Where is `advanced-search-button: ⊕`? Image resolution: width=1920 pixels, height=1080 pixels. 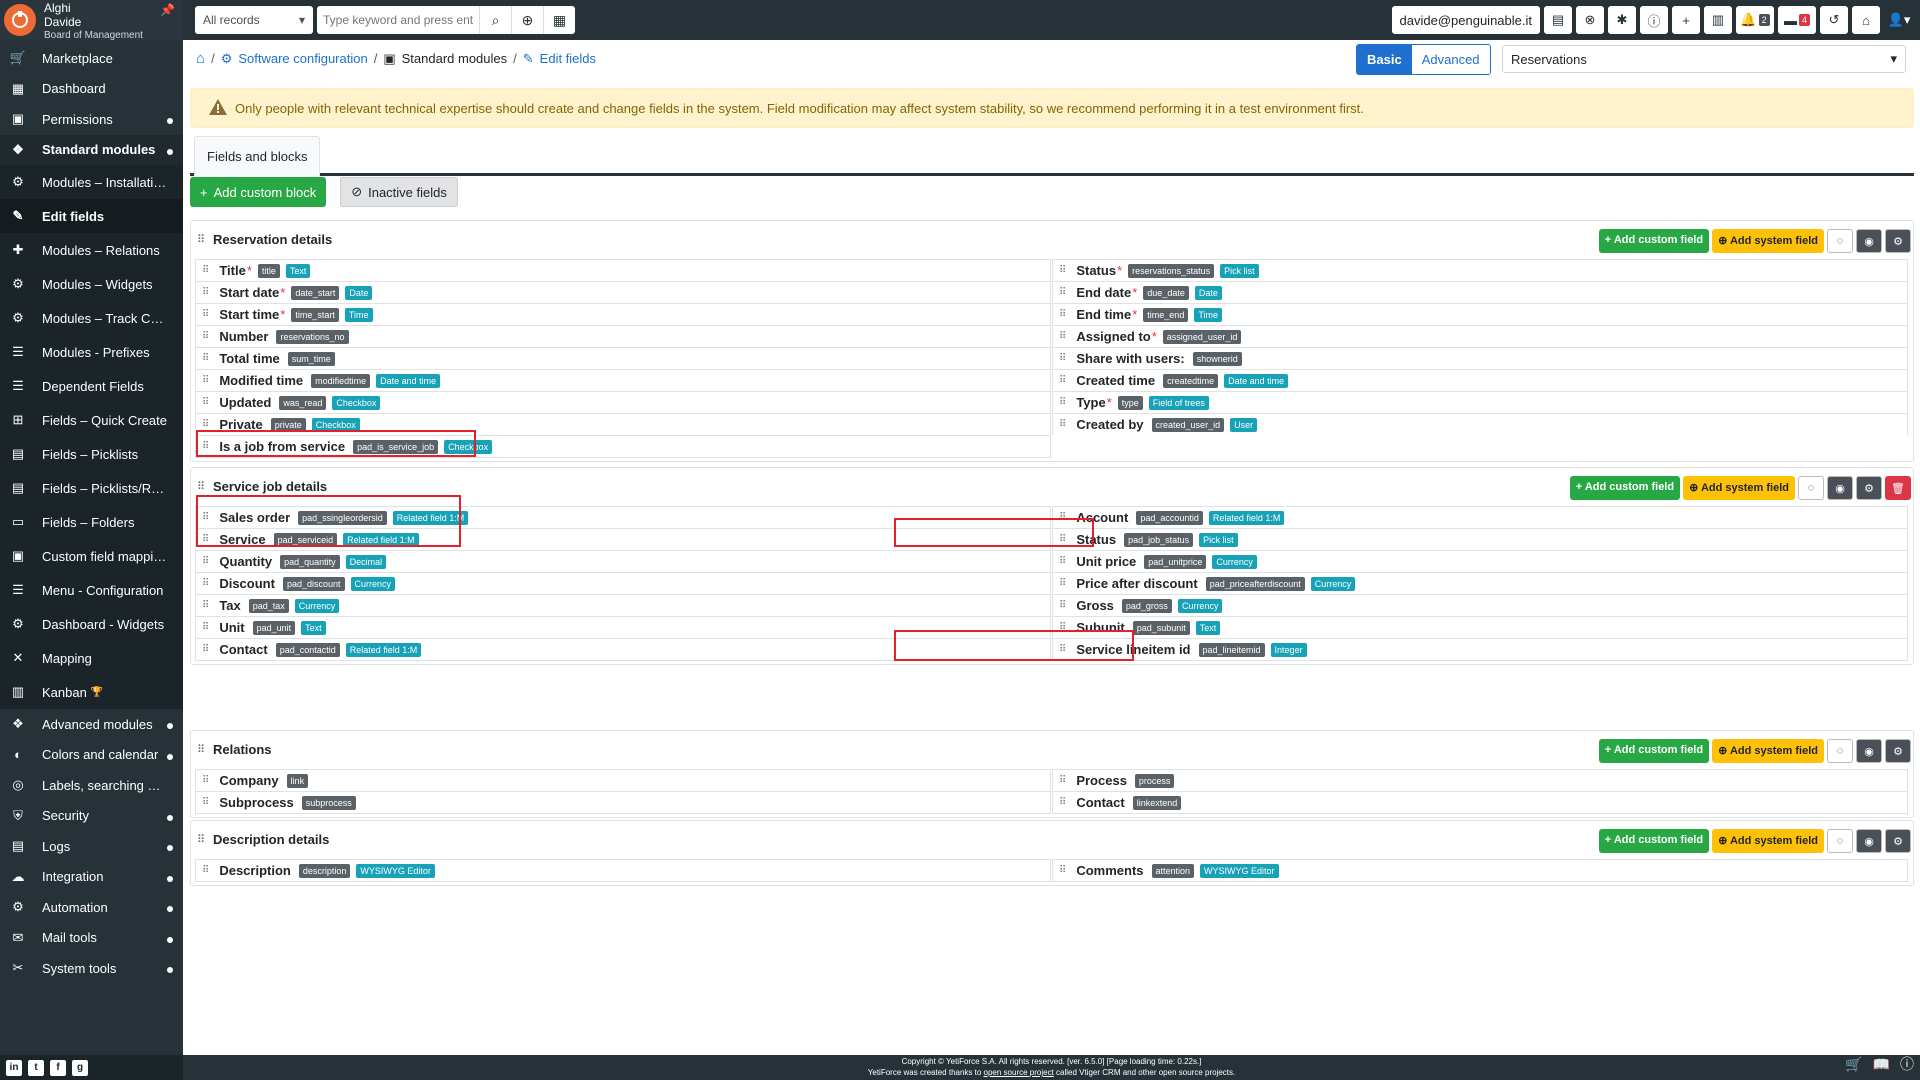 advanced-search-button: ⊕ is located at coordinates (527, 20).